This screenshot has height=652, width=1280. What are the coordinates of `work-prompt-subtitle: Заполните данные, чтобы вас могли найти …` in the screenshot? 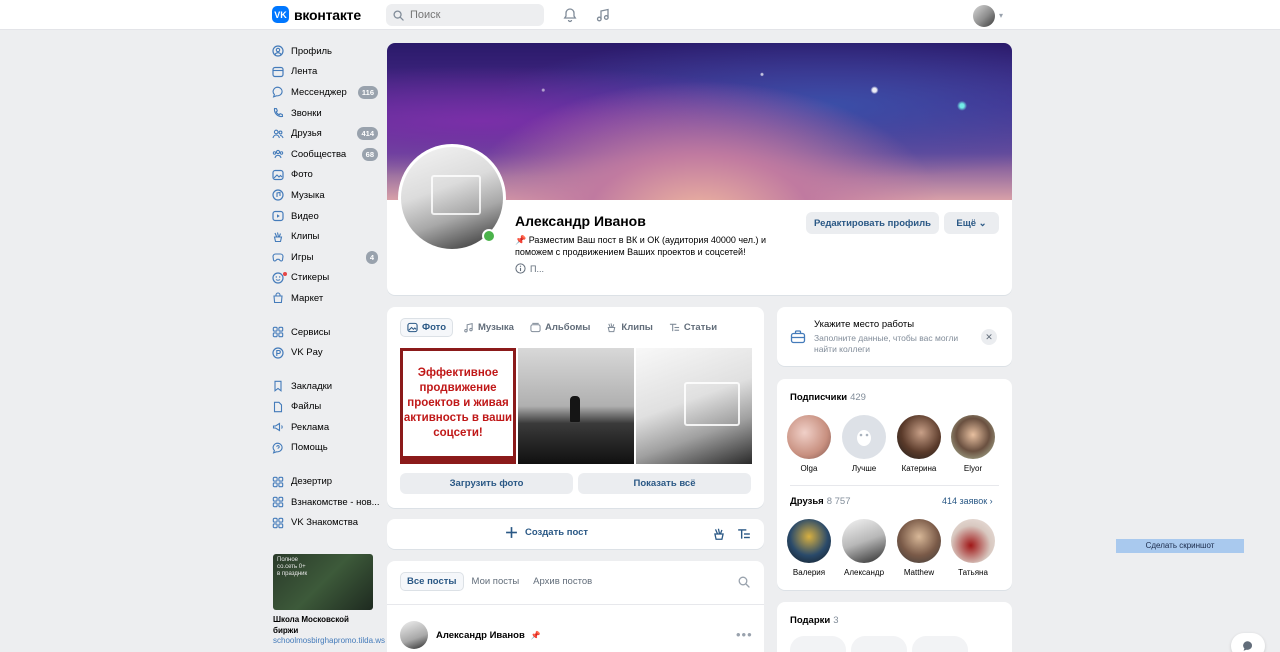 It's located at (886, 343).